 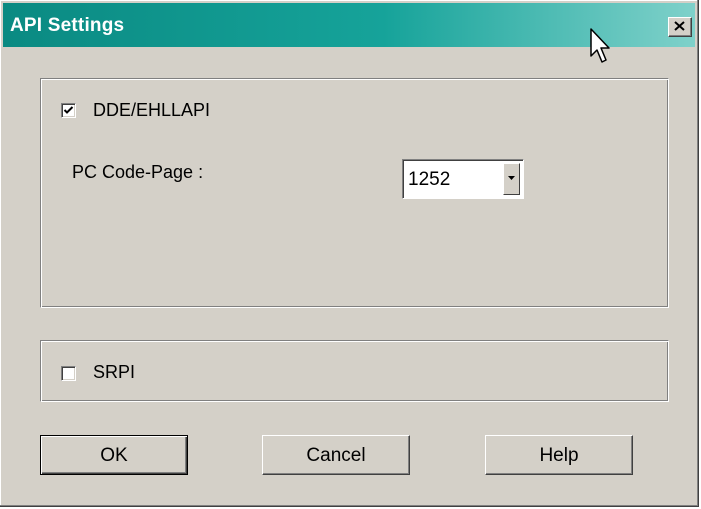 I want to click on checkmark-icon, so click(x=68, y=110).